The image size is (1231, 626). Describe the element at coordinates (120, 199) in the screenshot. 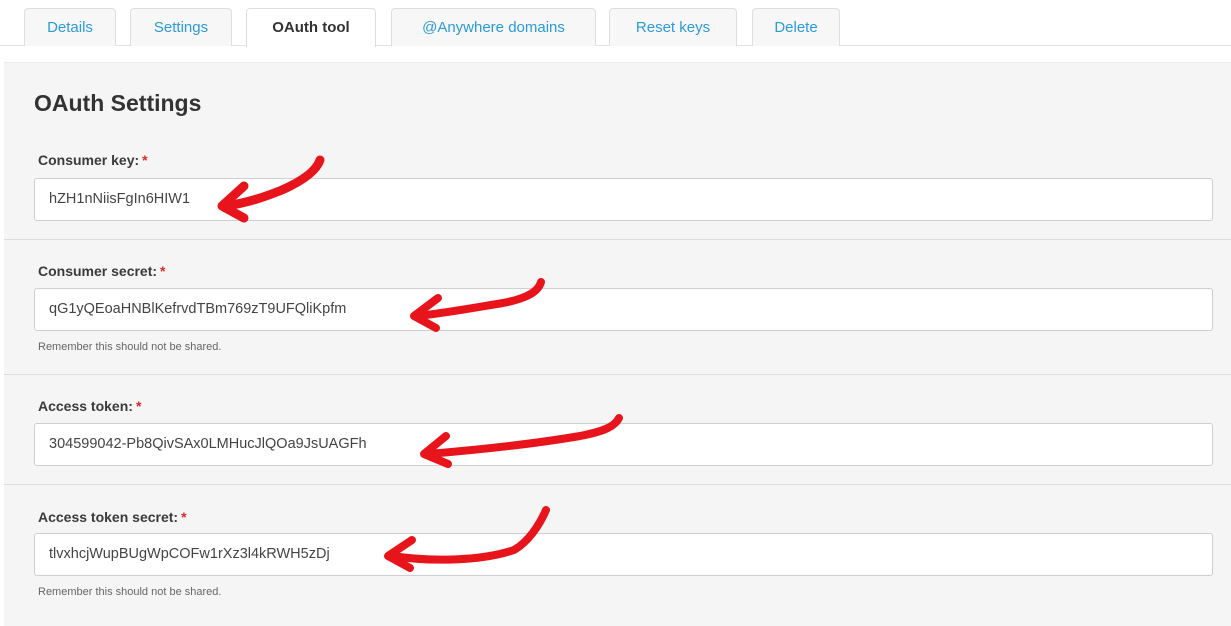

I see `consumer-key-value: hZH1nNiisFgIn6HIW1` at that location.